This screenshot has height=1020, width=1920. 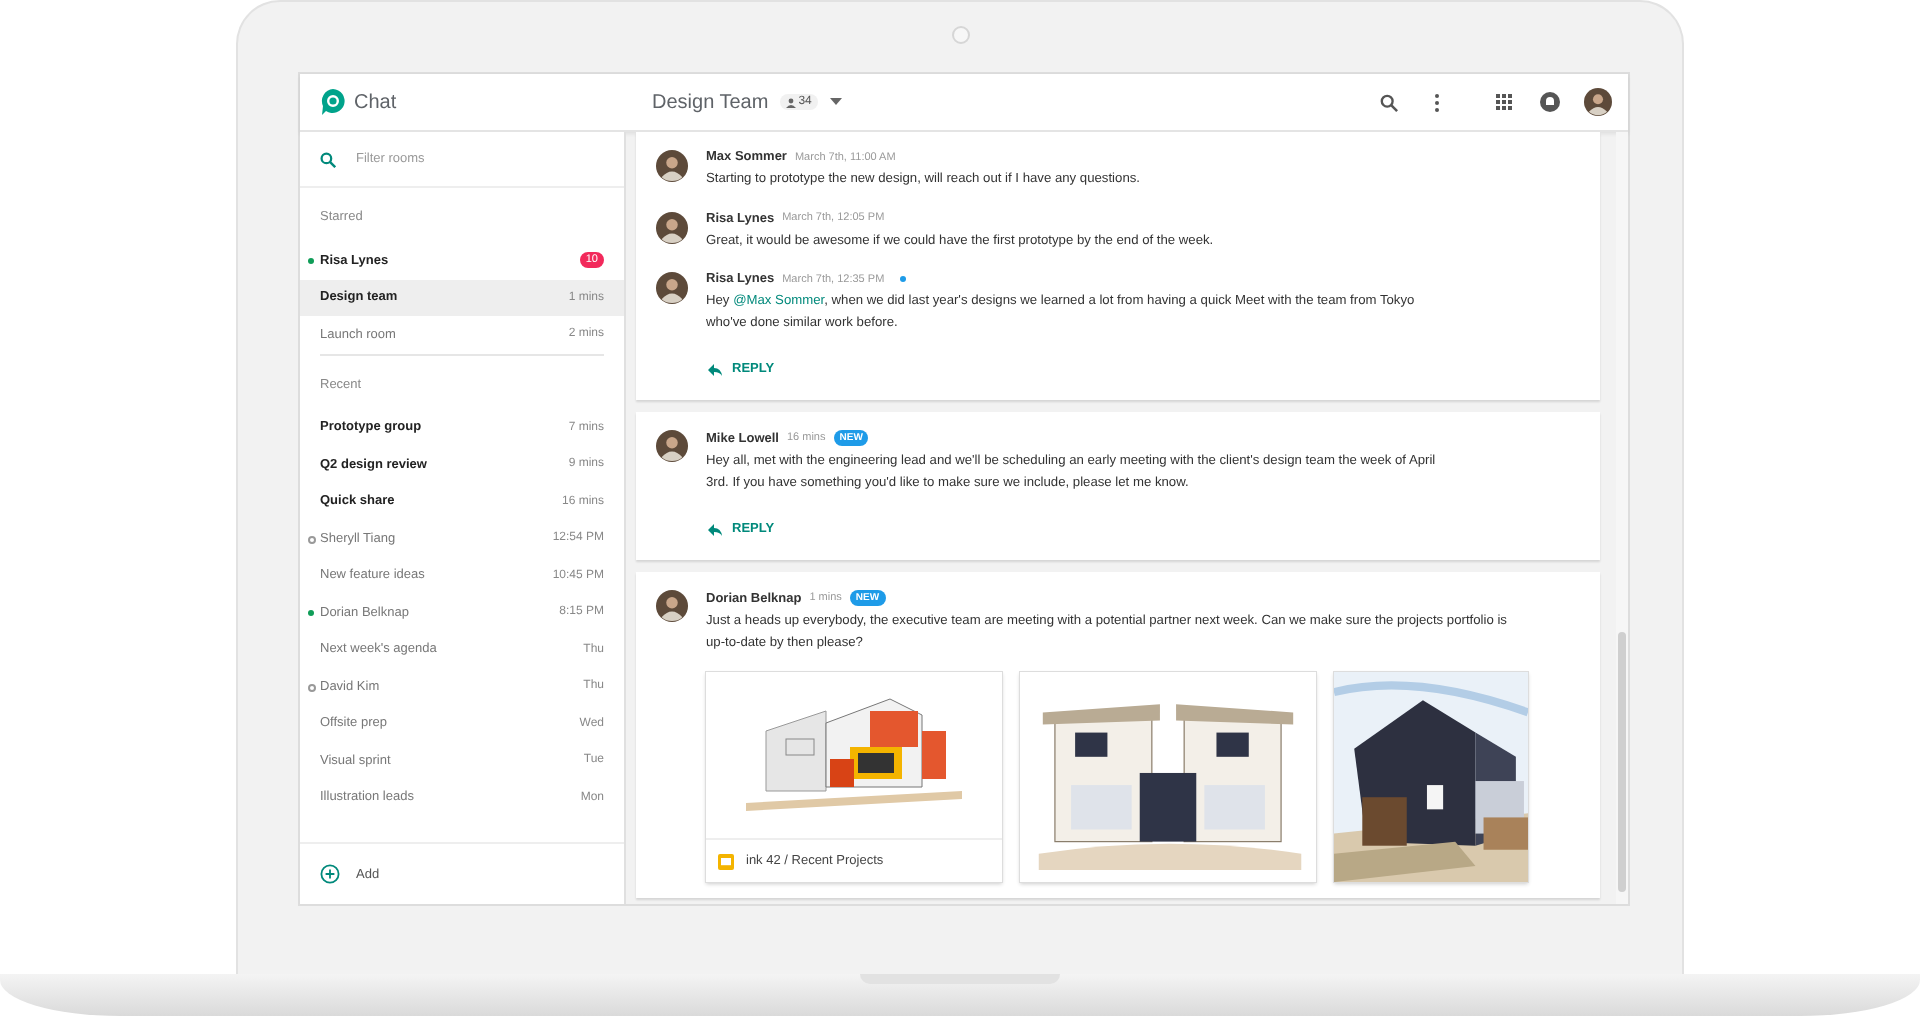 What do you see at coordinates (710, 102) in the screenshot?
I see `room-title: Design Team` at bounding box center [710, 102].